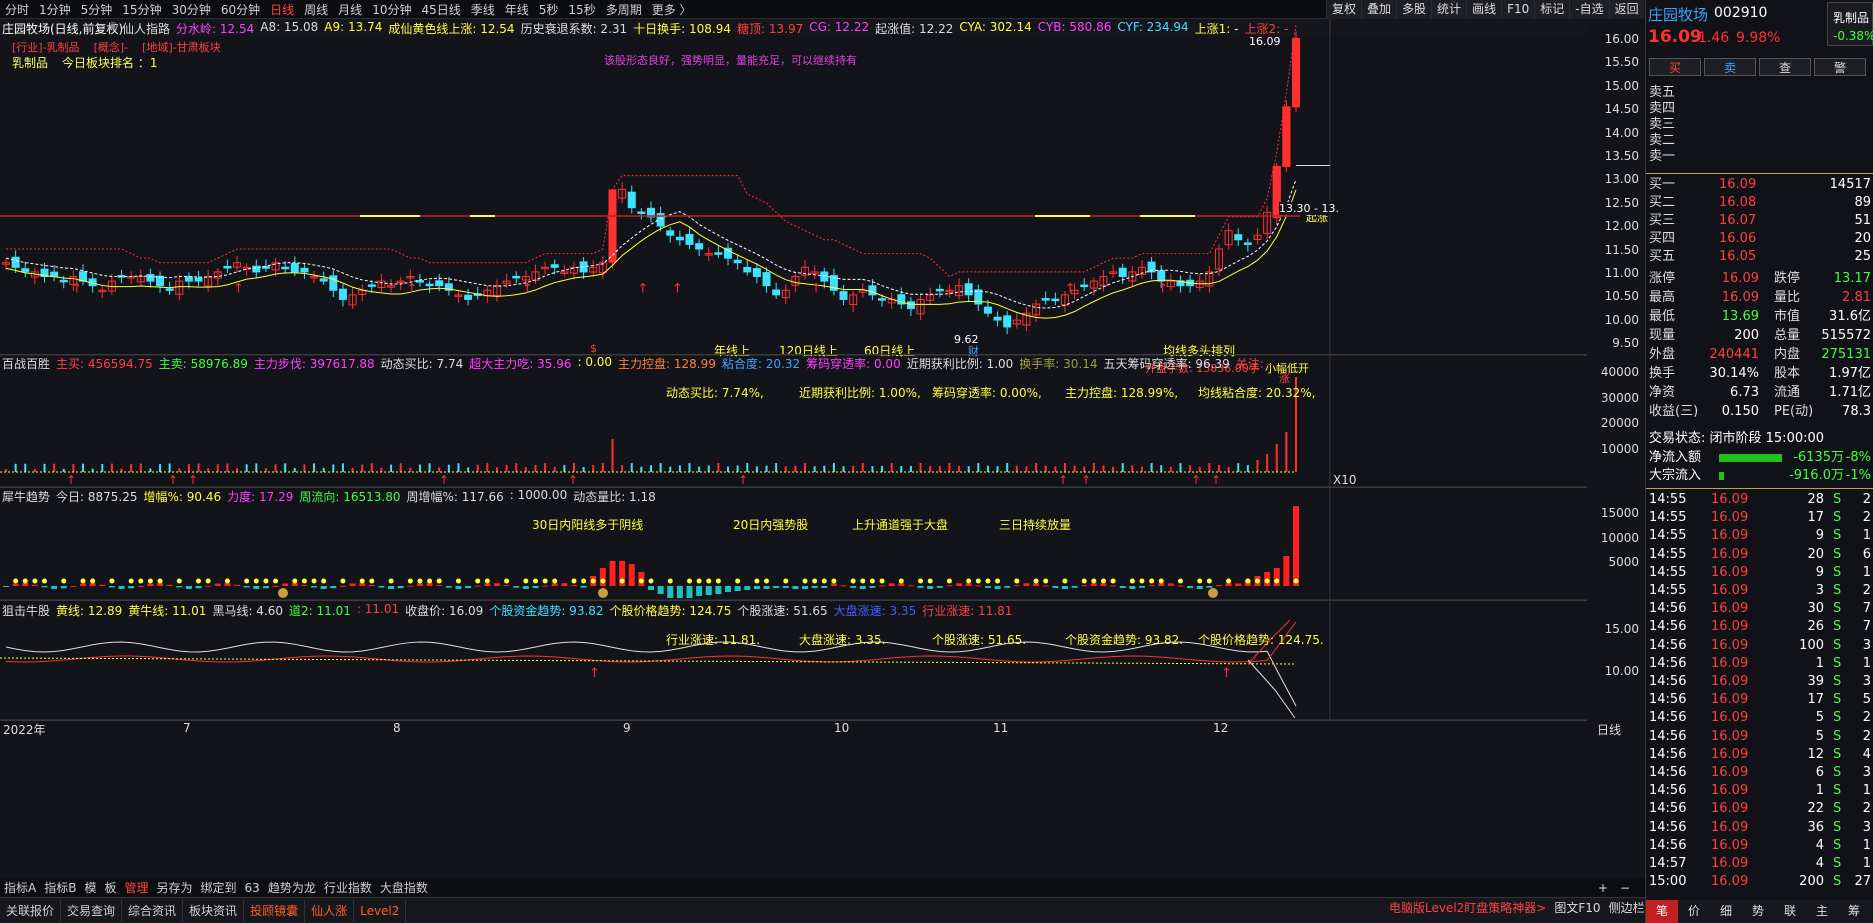  Describe the element at coordinates (1730, 645) in the screenshot. I see `tick-price: 16.09` at that location.